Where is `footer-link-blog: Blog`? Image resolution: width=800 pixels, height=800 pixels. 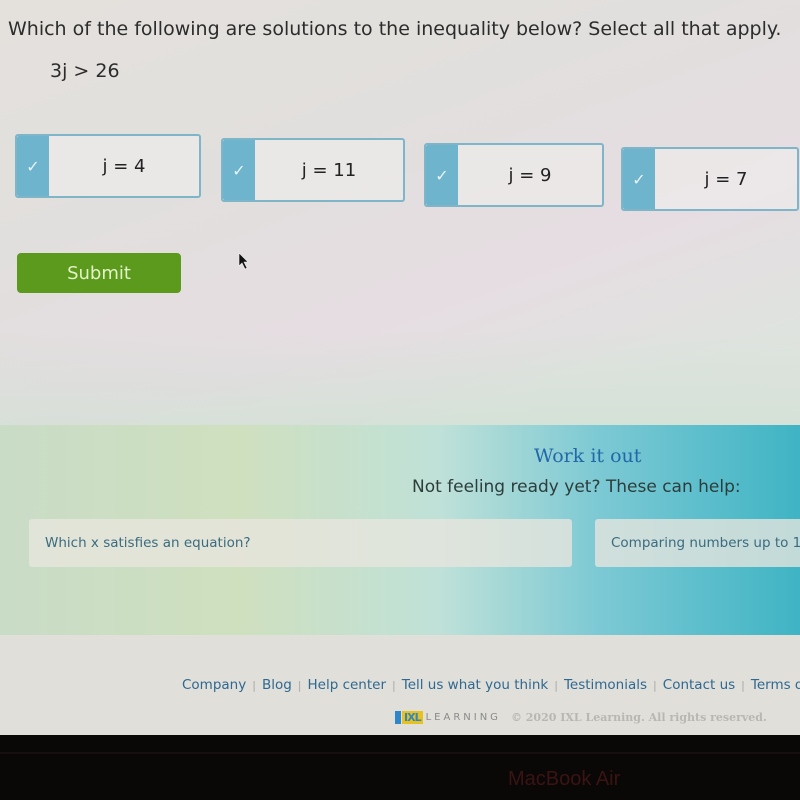
footer-link-blog: Blog is located at coordinates (277, 685).